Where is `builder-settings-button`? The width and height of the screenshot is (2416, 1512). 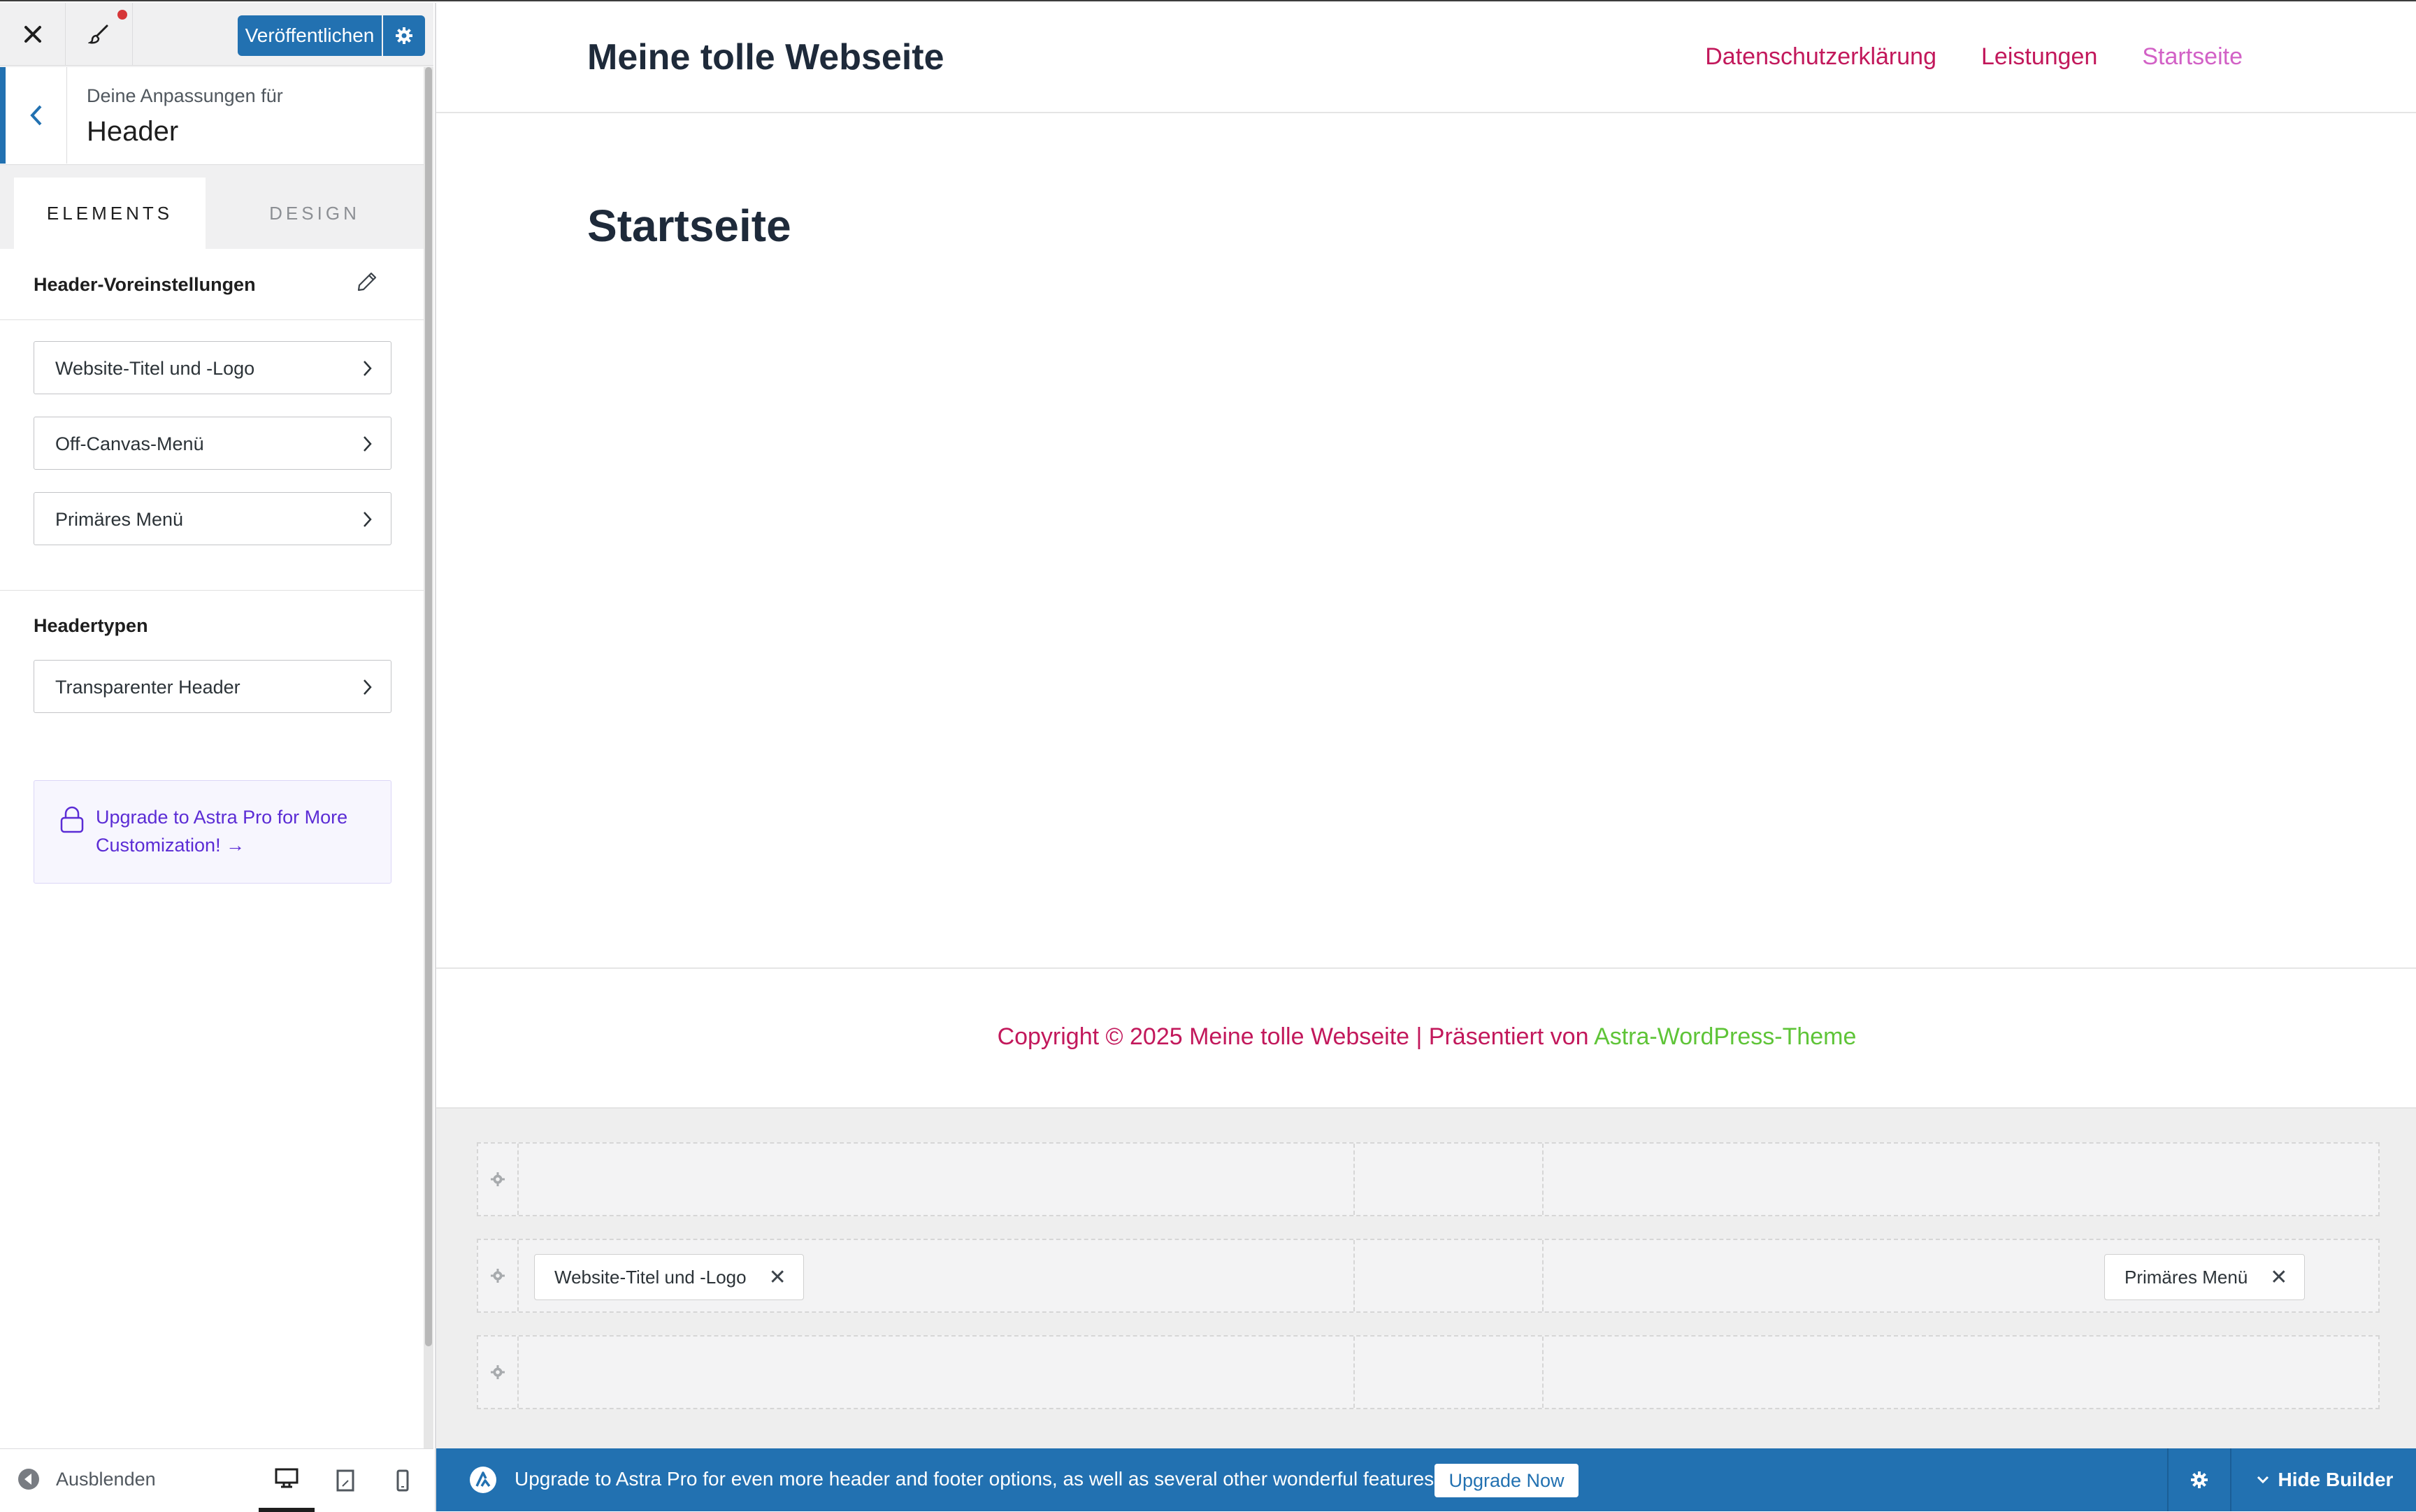
builder-settings-button is located at coordinates (2198, 1479).